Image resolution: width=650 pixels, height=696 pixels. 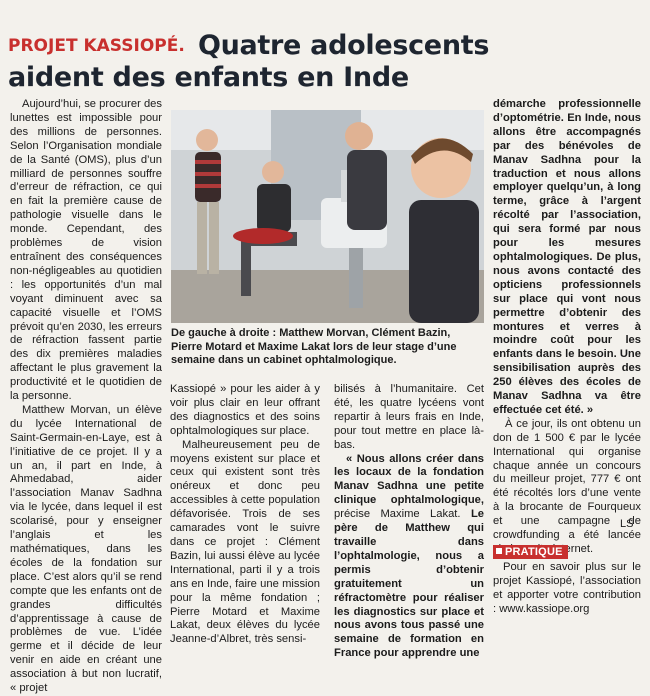 I want to click on headline-rubric: PROJET KASSIOPÉ., so click(x=96, y=46).